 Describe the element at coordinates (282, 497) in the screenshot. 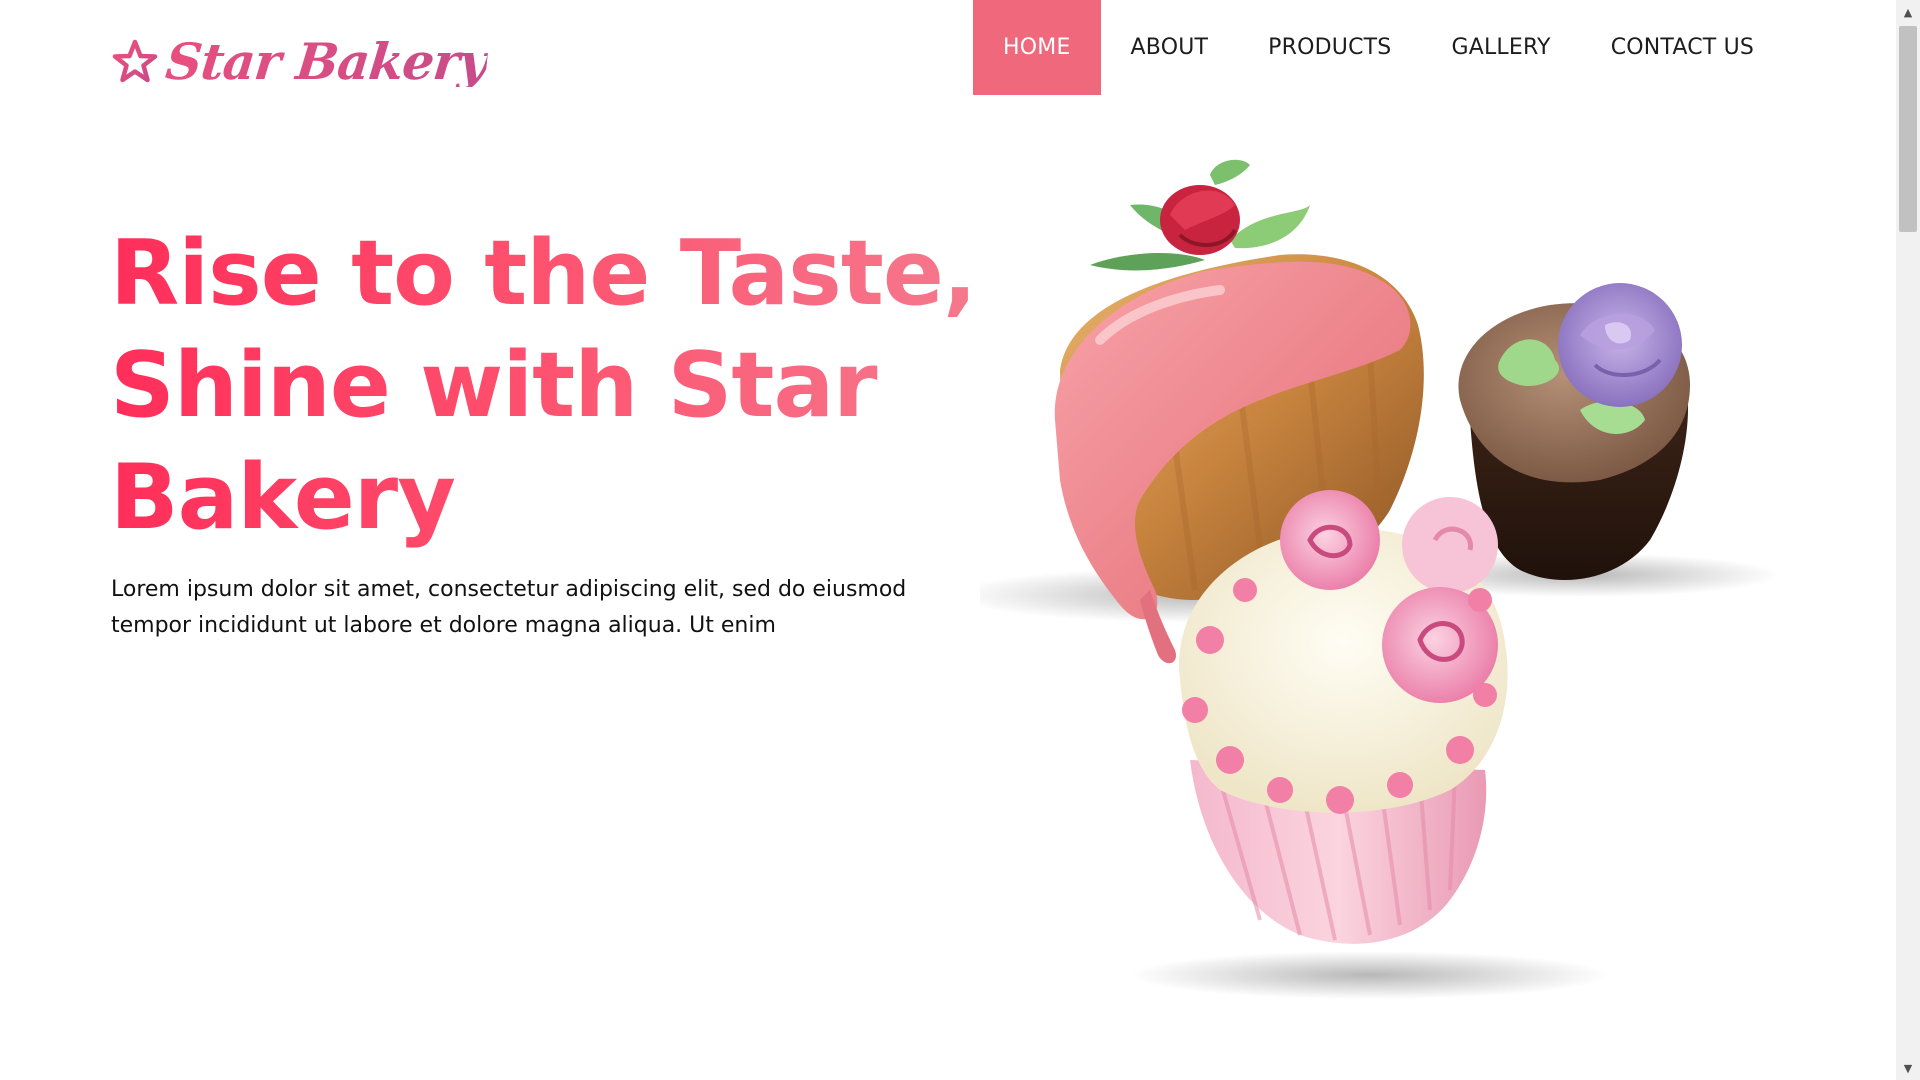

I see `hero-title-line-3: Bakery` at that location.